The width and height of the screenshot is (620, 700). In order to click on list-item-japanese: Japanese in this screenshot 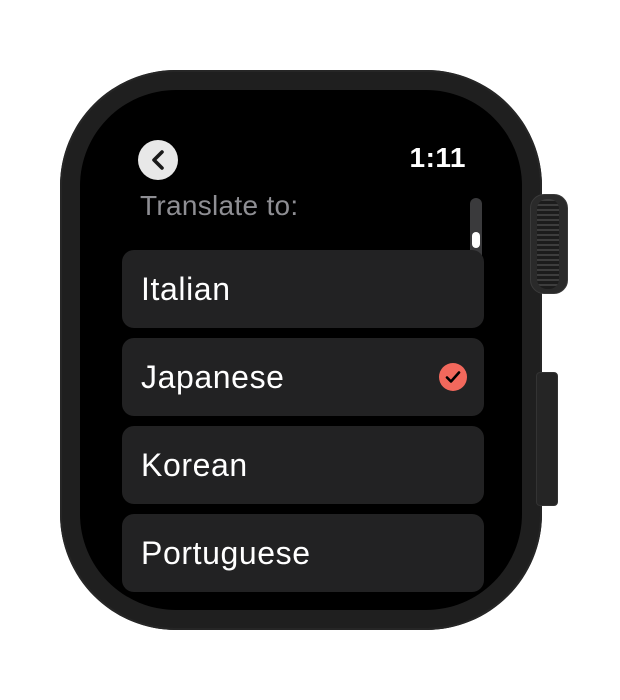, I will do `click(303, 377)`.